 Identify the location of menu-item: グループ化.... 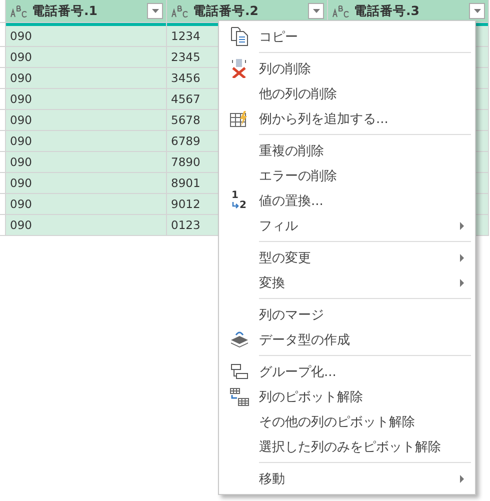
(347, 371).